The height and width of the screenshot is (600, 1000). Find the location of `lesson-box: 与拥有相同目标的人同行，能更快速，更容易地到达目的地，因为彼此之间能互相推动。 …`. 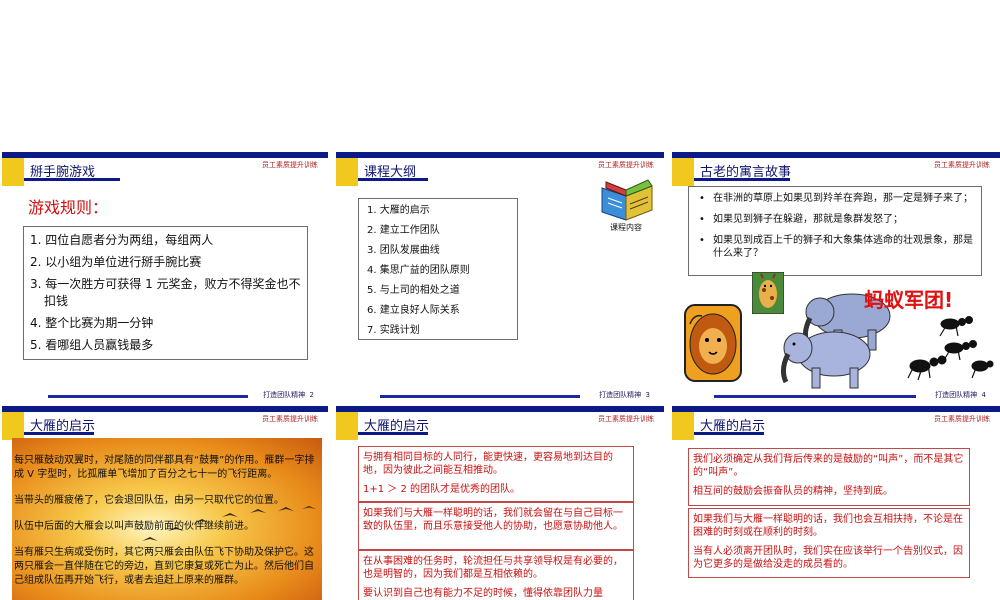

lesson-box: 与拥有相同目标的人同行，能更快速，更容易地到达目的地，因为彼此之间能互相推动。 … is located at coordinates (496, 474).